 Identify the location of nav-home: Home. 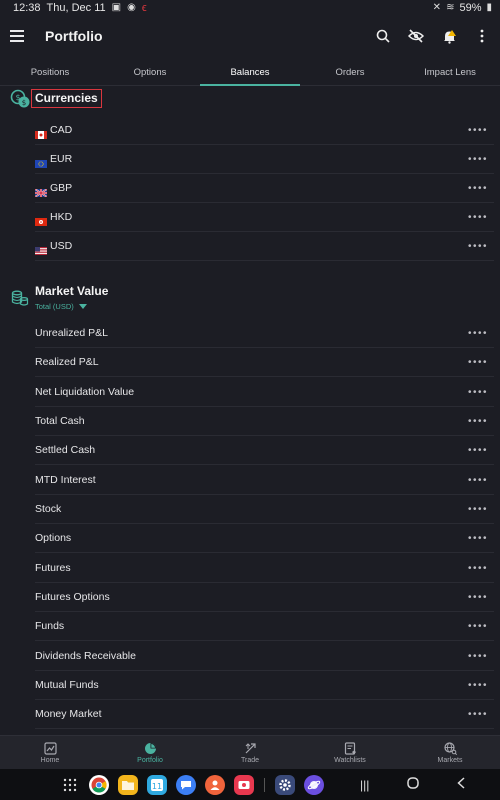
(50, 752).